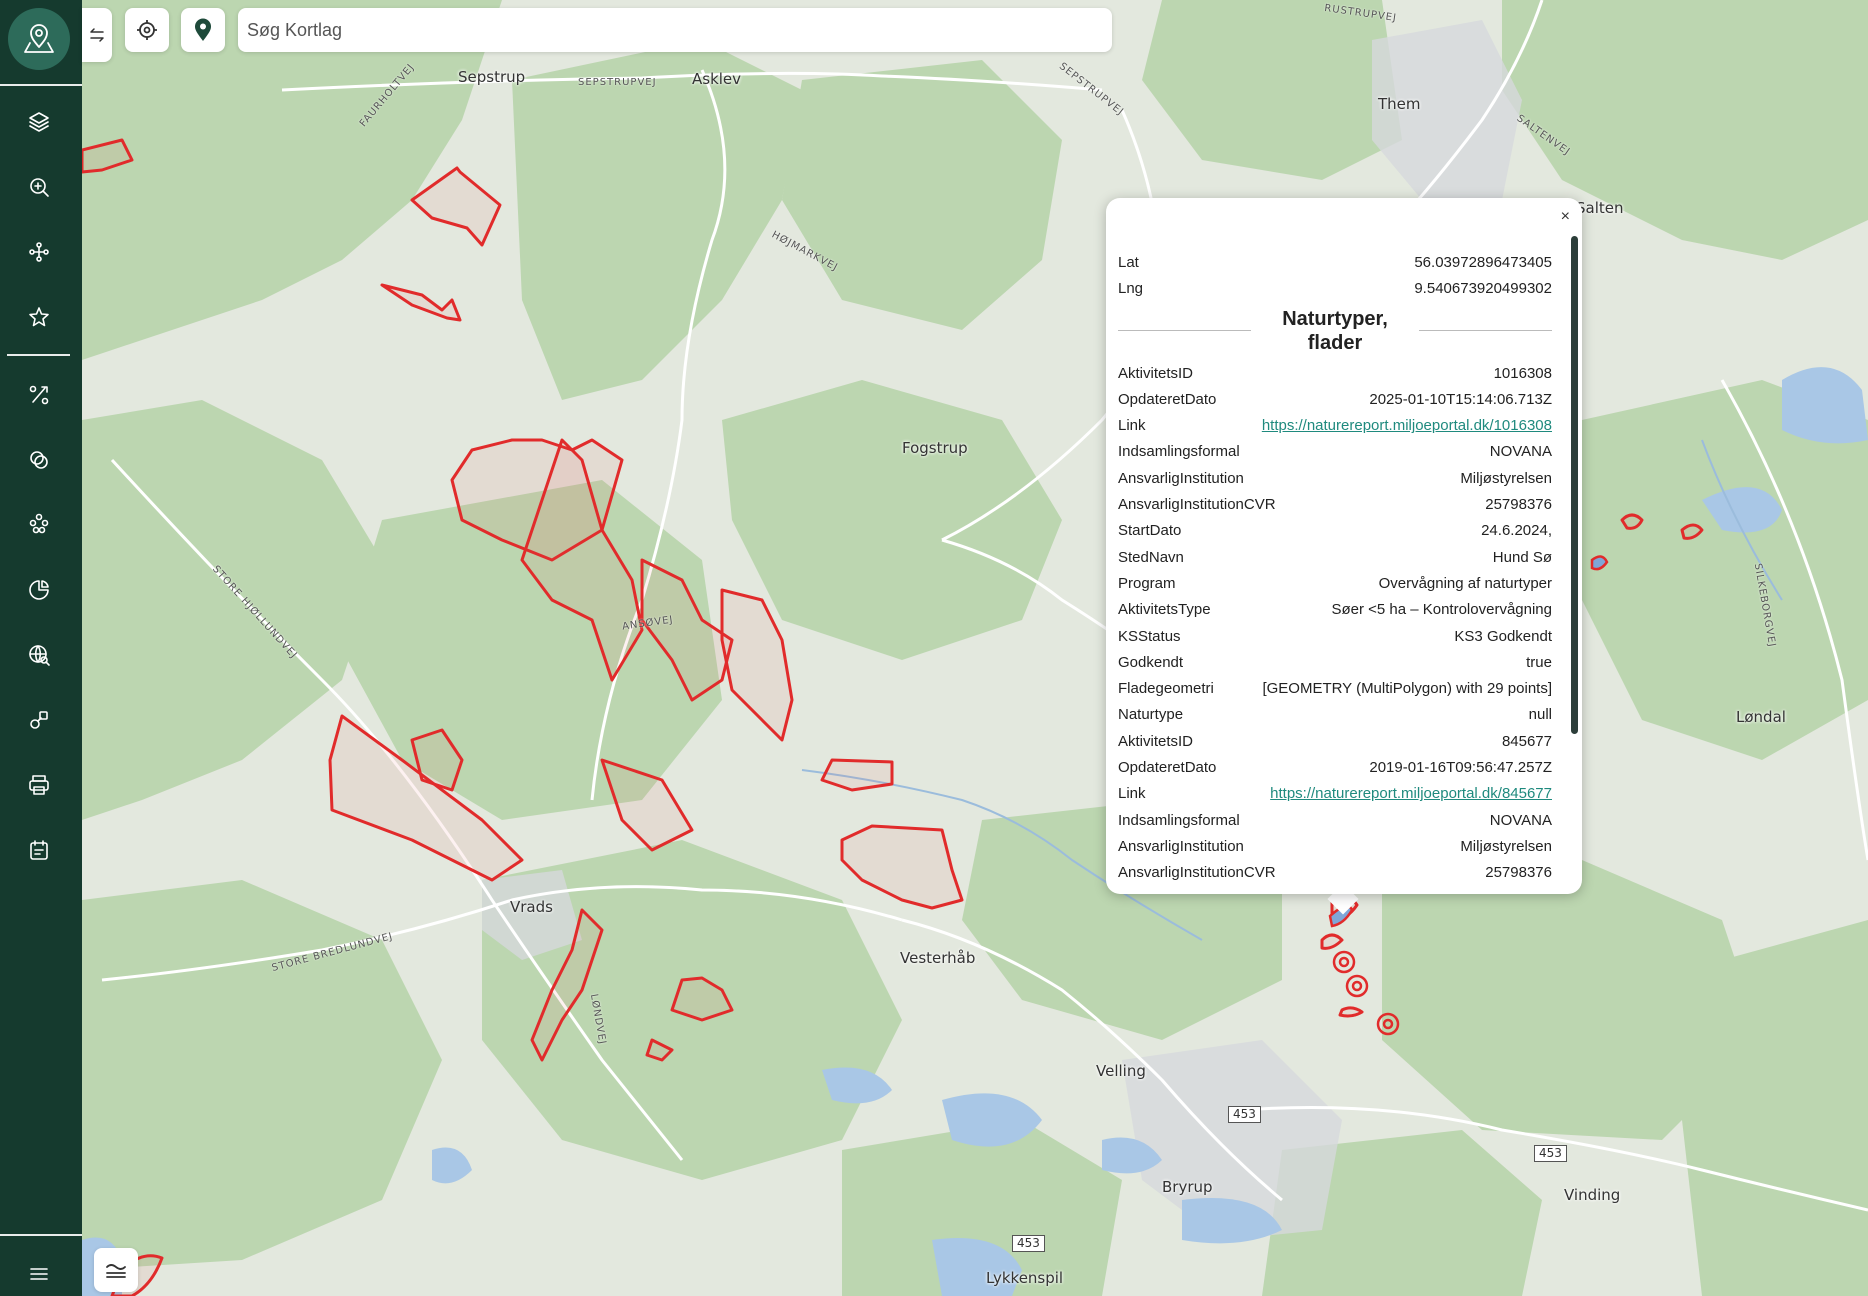 The height and width of the screenshot is (1296, 1868). Describe the element at coordinates (1540, 715) in the screenshot. I see `row-value: null` at that location.